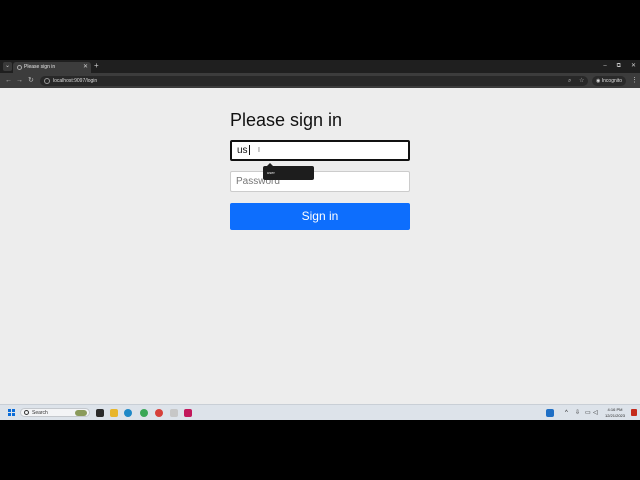  Describe the element at coordinates (588, 413) in the screenshot. I see `network-icon: ▭` at that location.